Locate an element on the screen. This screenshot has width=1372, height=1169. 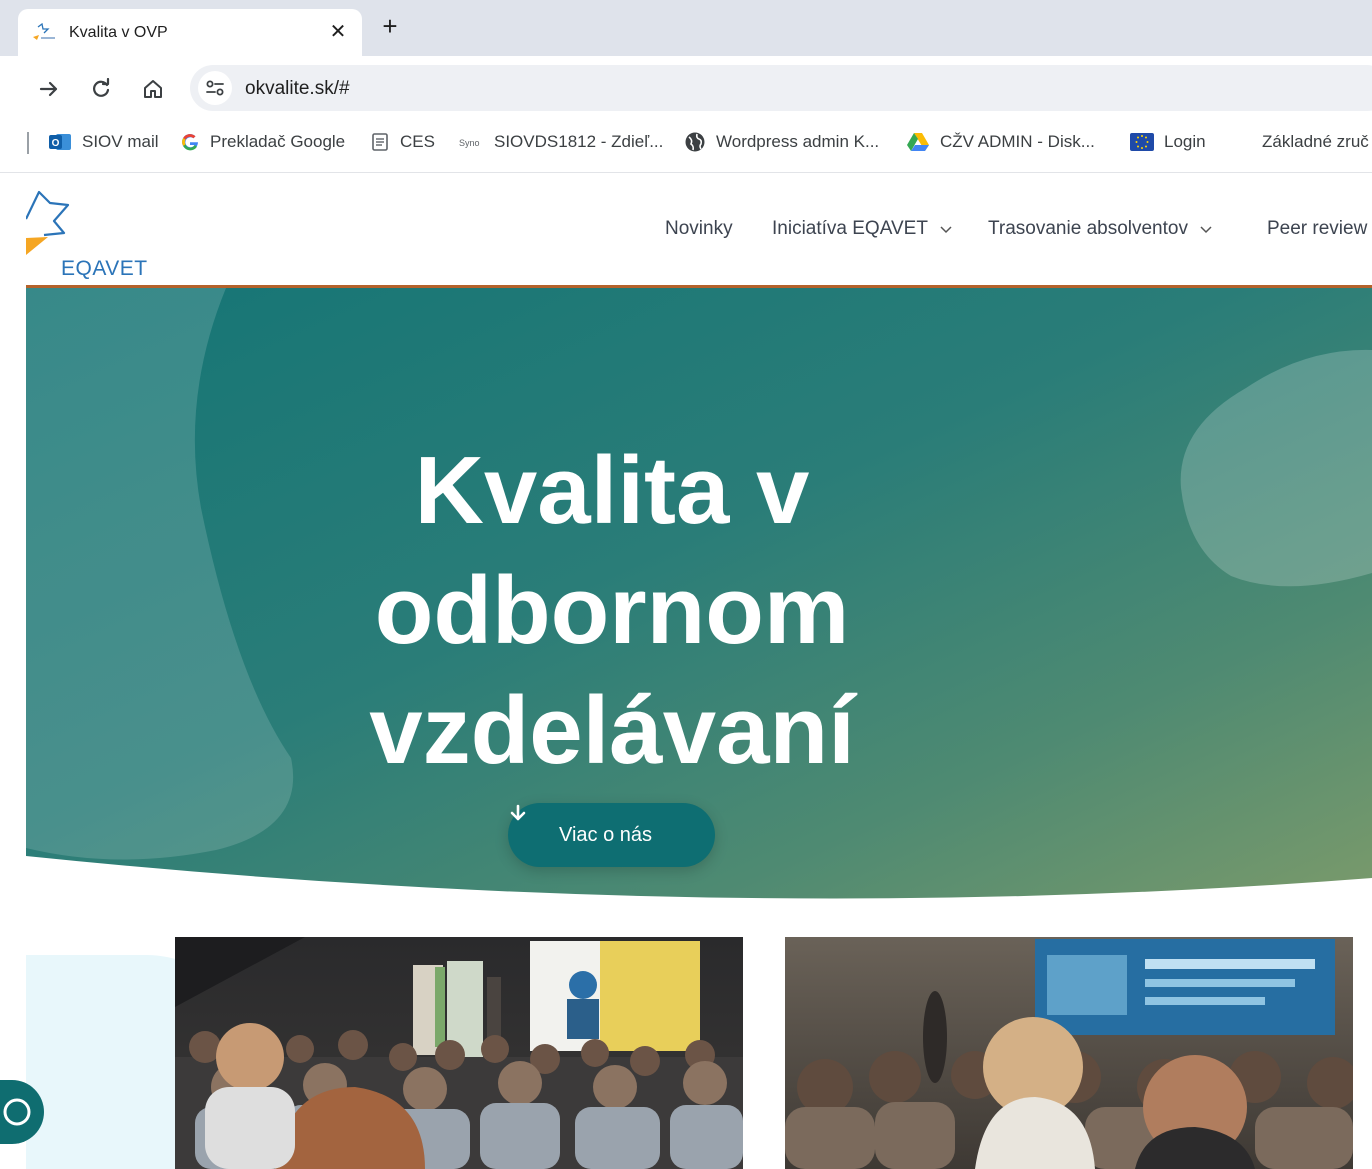
svg-text: Syno is located at coordinates (469, 143).